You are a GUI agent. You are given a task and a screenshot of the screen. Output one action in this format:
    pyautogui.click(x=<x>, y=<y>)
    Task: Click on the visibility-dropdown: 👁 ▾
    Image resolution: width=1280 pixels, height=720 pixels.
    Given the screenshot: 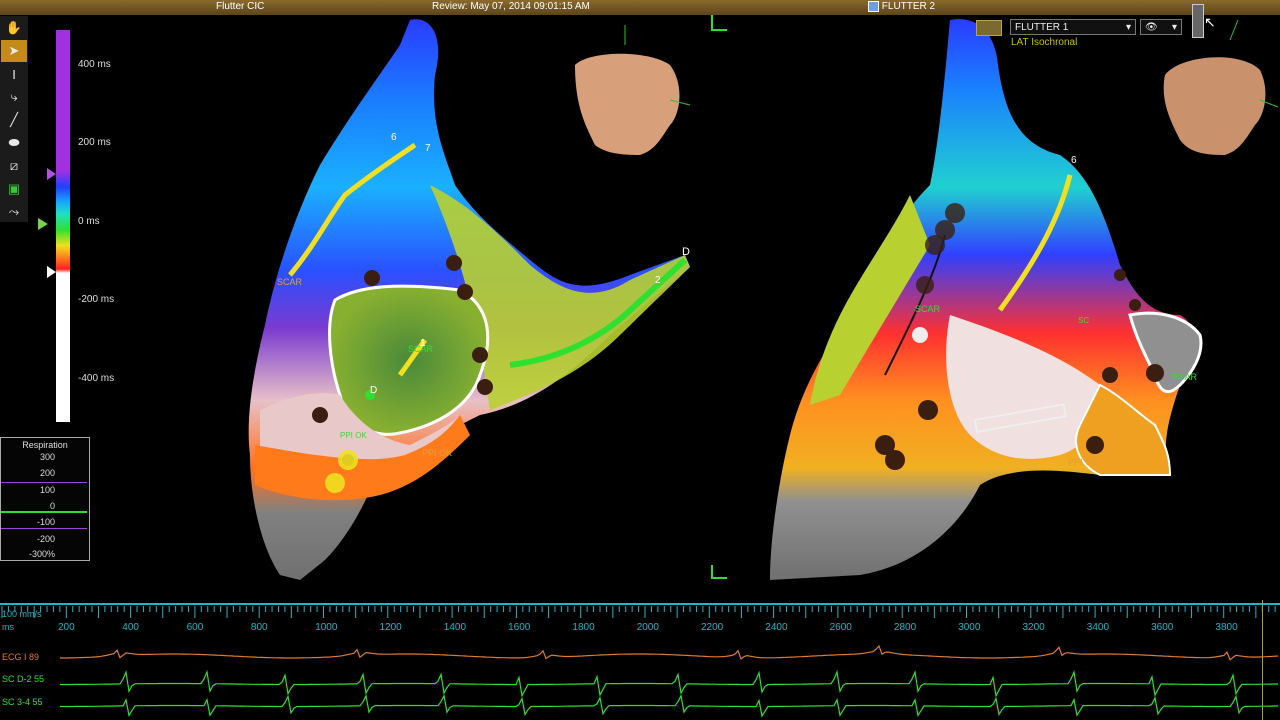 What is the action you would take?
    pyautogui.click(x=1161, y=27)
    